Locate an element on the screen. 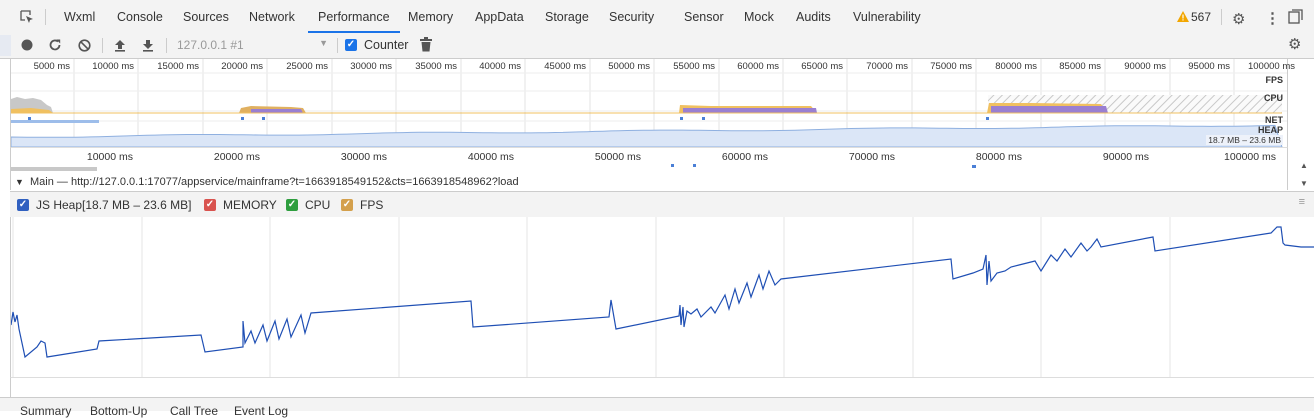 The image size is (1314, 418). overview-tick-label: 55000 ms is located at coordinates (694, 66).